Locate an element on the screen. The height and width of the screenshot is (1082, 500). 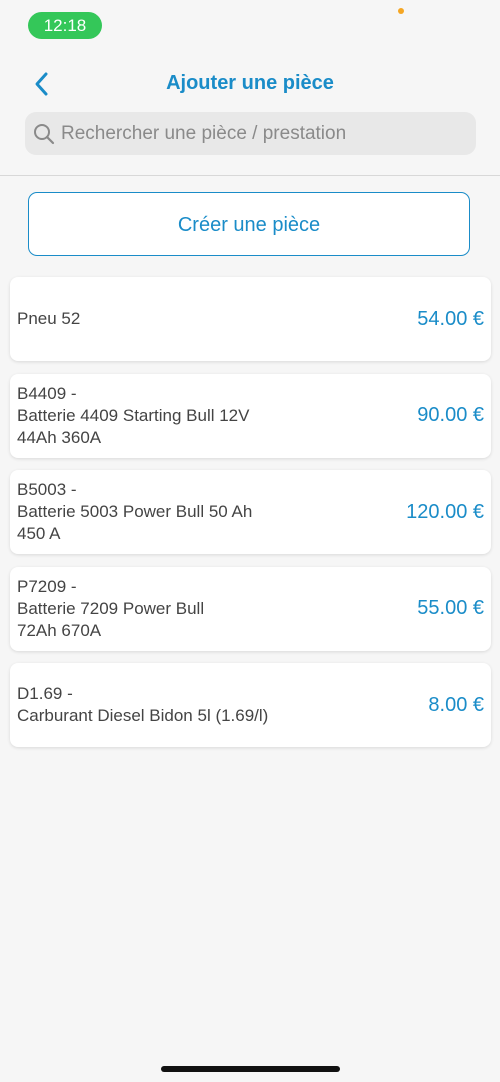
page-title: Ajouter une pièce is located at coordinates (250, 83).